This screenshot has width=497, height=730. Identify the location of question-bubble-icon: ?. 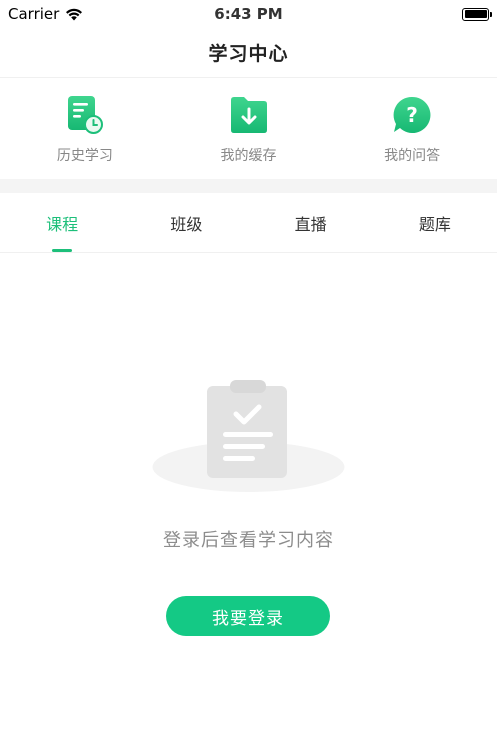
(412, 114).